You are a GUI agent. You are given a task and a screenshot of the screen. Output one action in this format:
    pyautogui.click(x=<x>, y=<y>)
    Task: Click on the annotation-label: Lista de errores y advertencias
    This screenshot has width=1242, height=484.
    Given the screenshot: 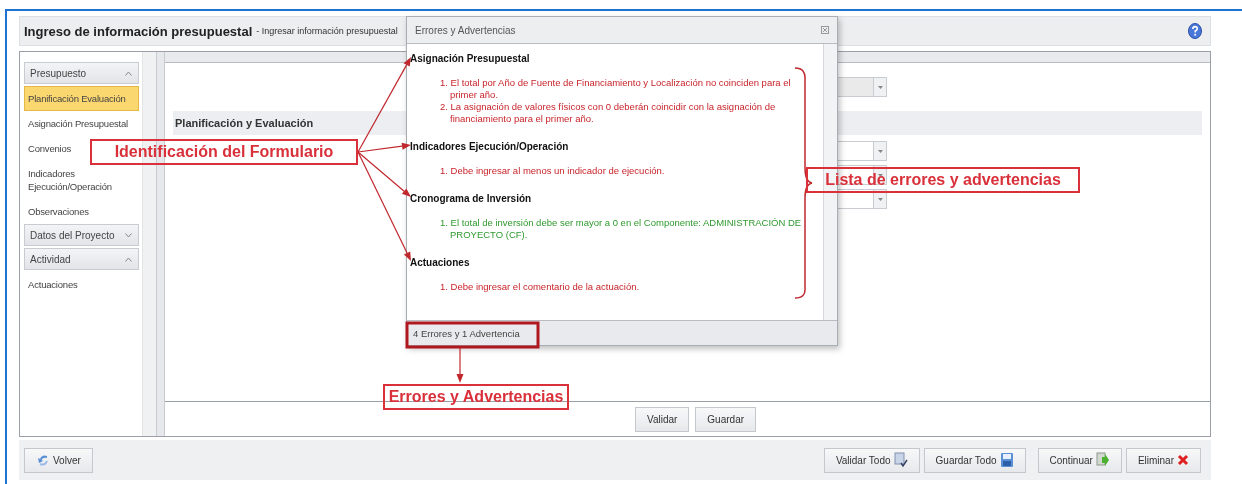 What is the action you would take?
    pyautogui.click(x=943, y=180)
    